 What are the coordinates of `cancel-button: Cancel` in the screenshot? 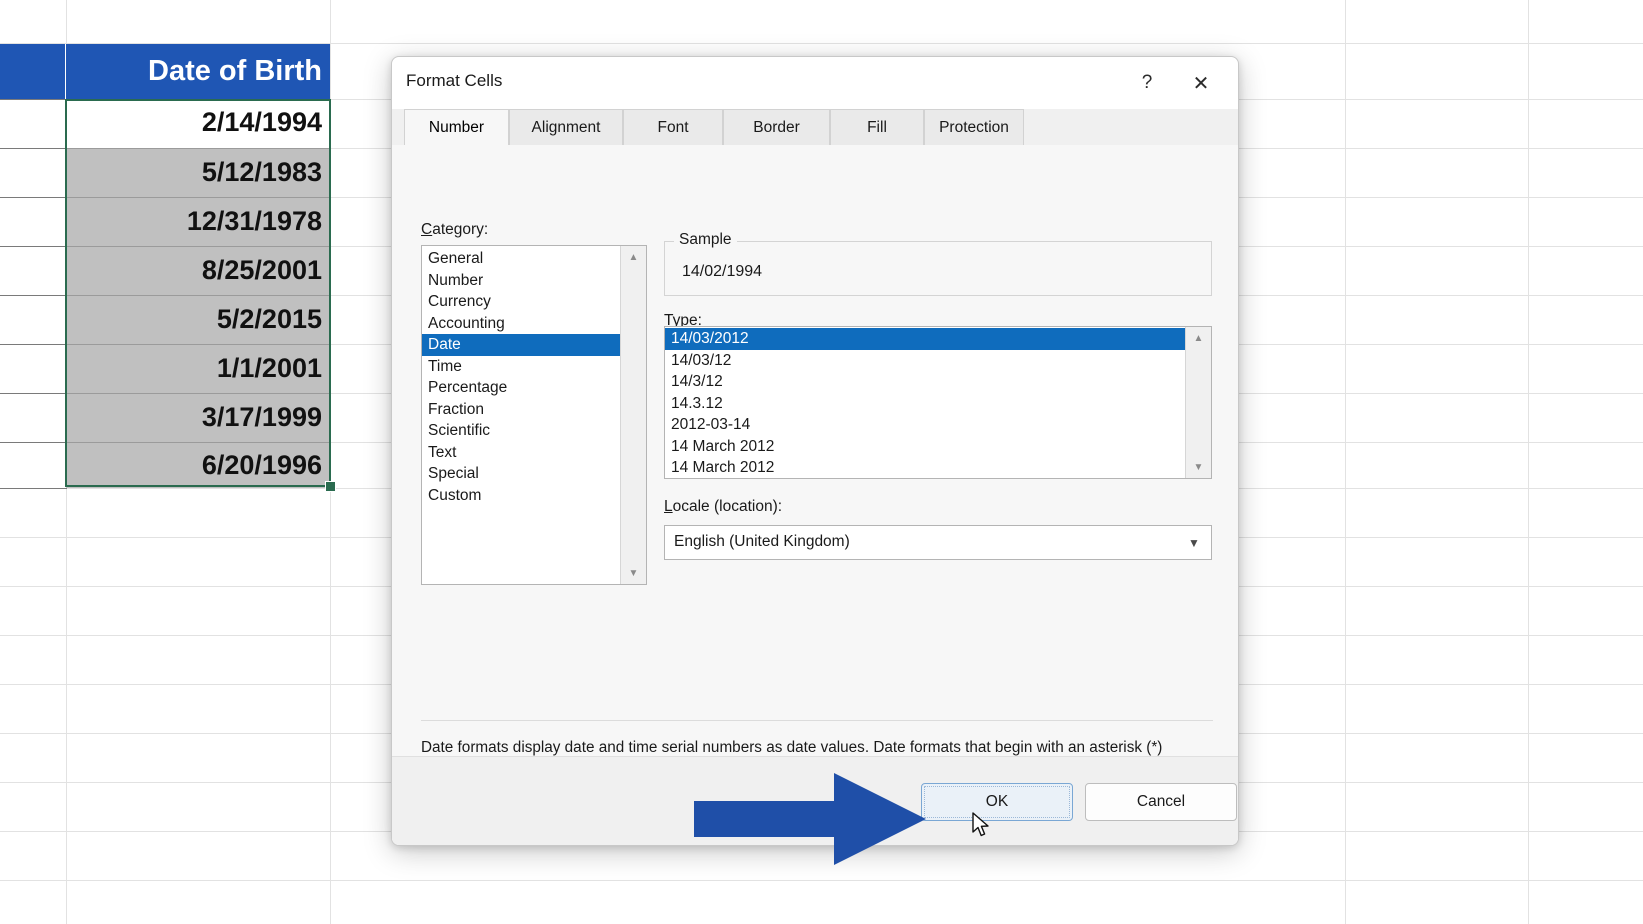 It's located at (1161, 802).